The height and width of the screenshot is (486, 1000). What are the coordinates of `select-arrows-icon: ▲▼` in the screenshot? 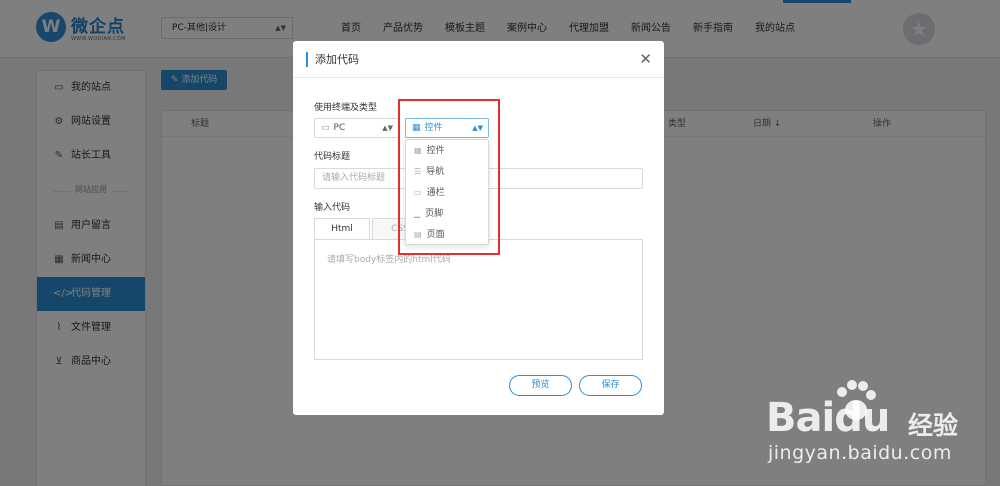 It's located at (387, 128).